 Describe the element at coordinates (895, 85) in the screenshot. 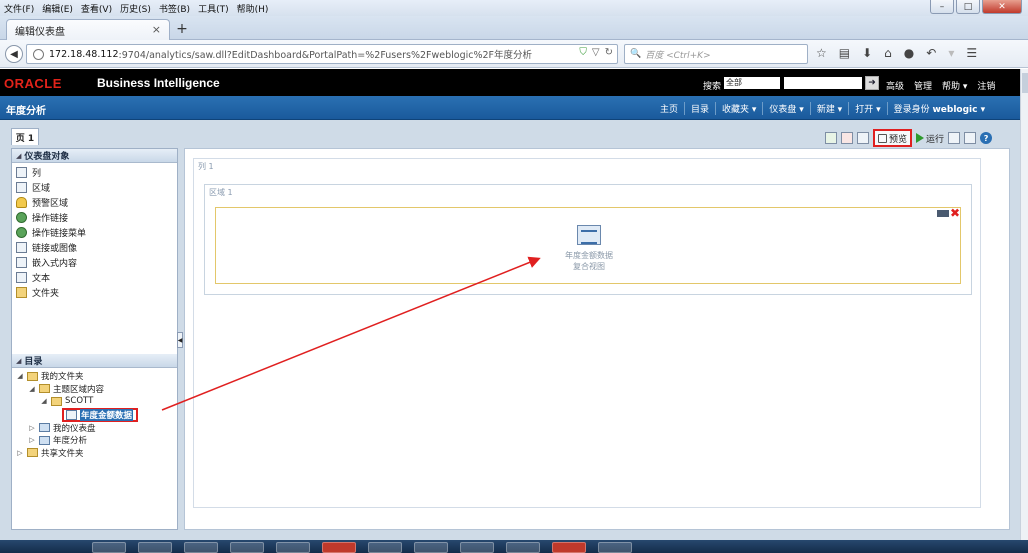

I see `advanced-link: 高级` at that location.